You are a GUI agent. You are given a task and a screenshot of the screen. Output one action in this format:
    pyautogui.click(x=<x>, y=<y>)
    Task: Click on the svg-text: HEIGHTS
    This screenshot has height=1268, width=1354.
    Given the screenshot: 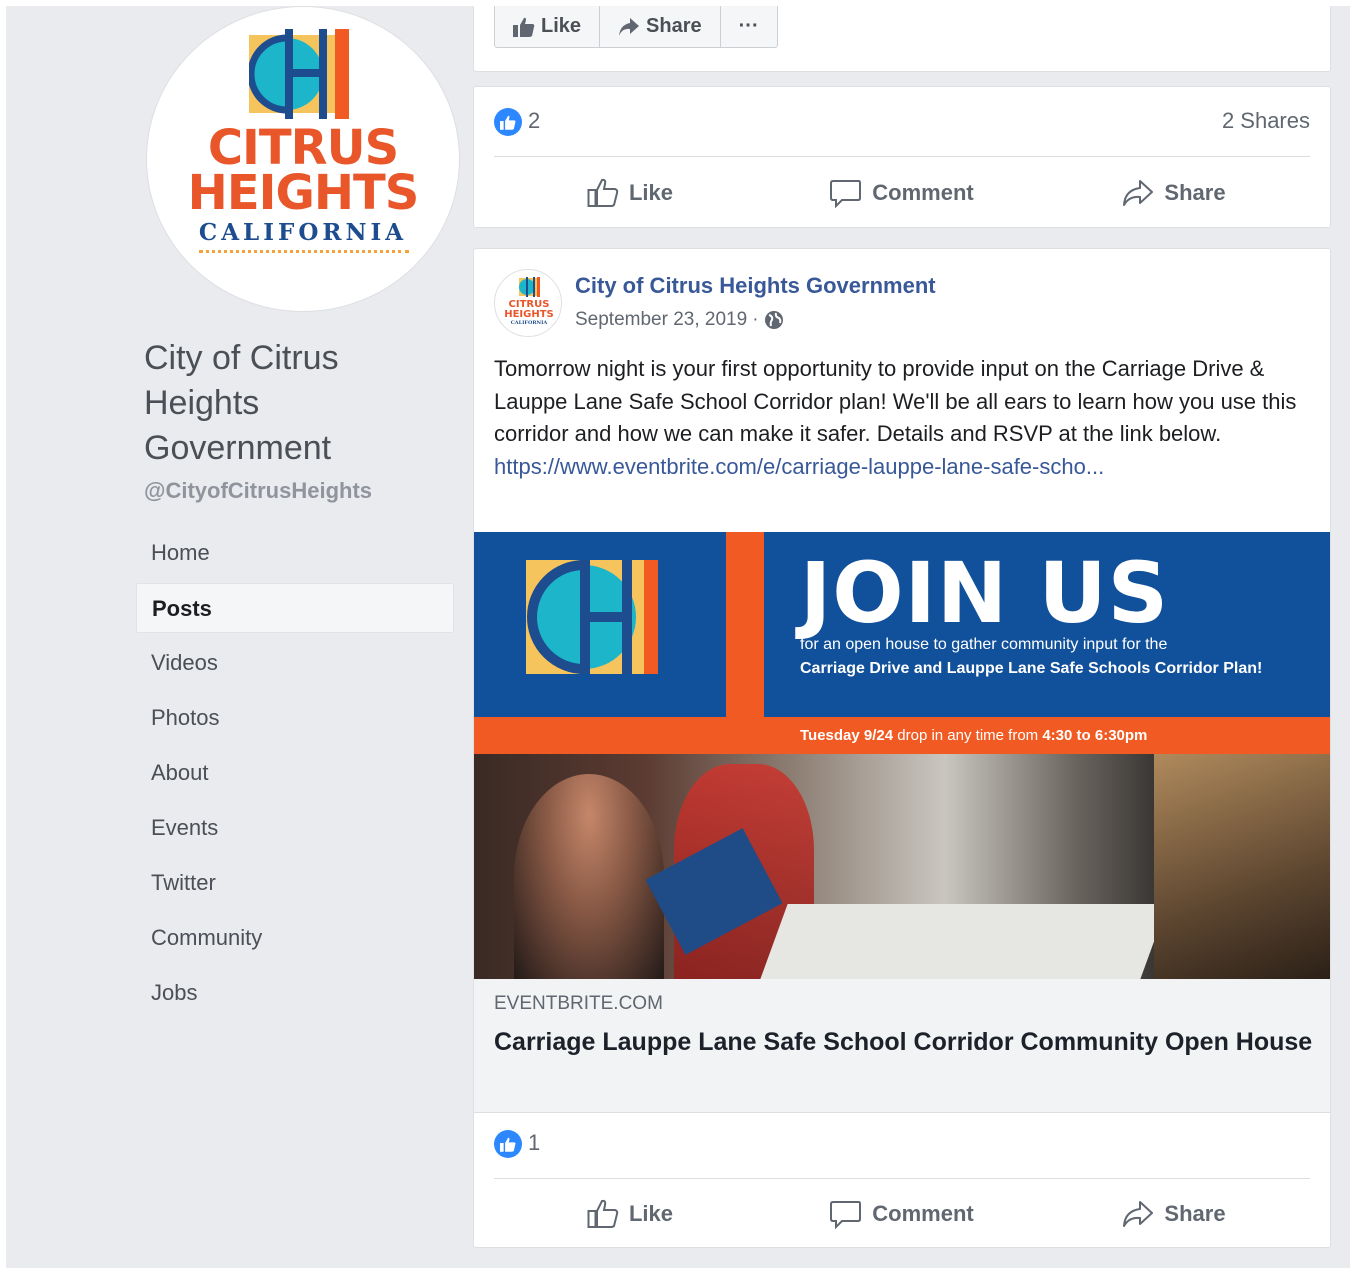 What is the action you would take?
    pyautogui.click(x=529, y=314)
    